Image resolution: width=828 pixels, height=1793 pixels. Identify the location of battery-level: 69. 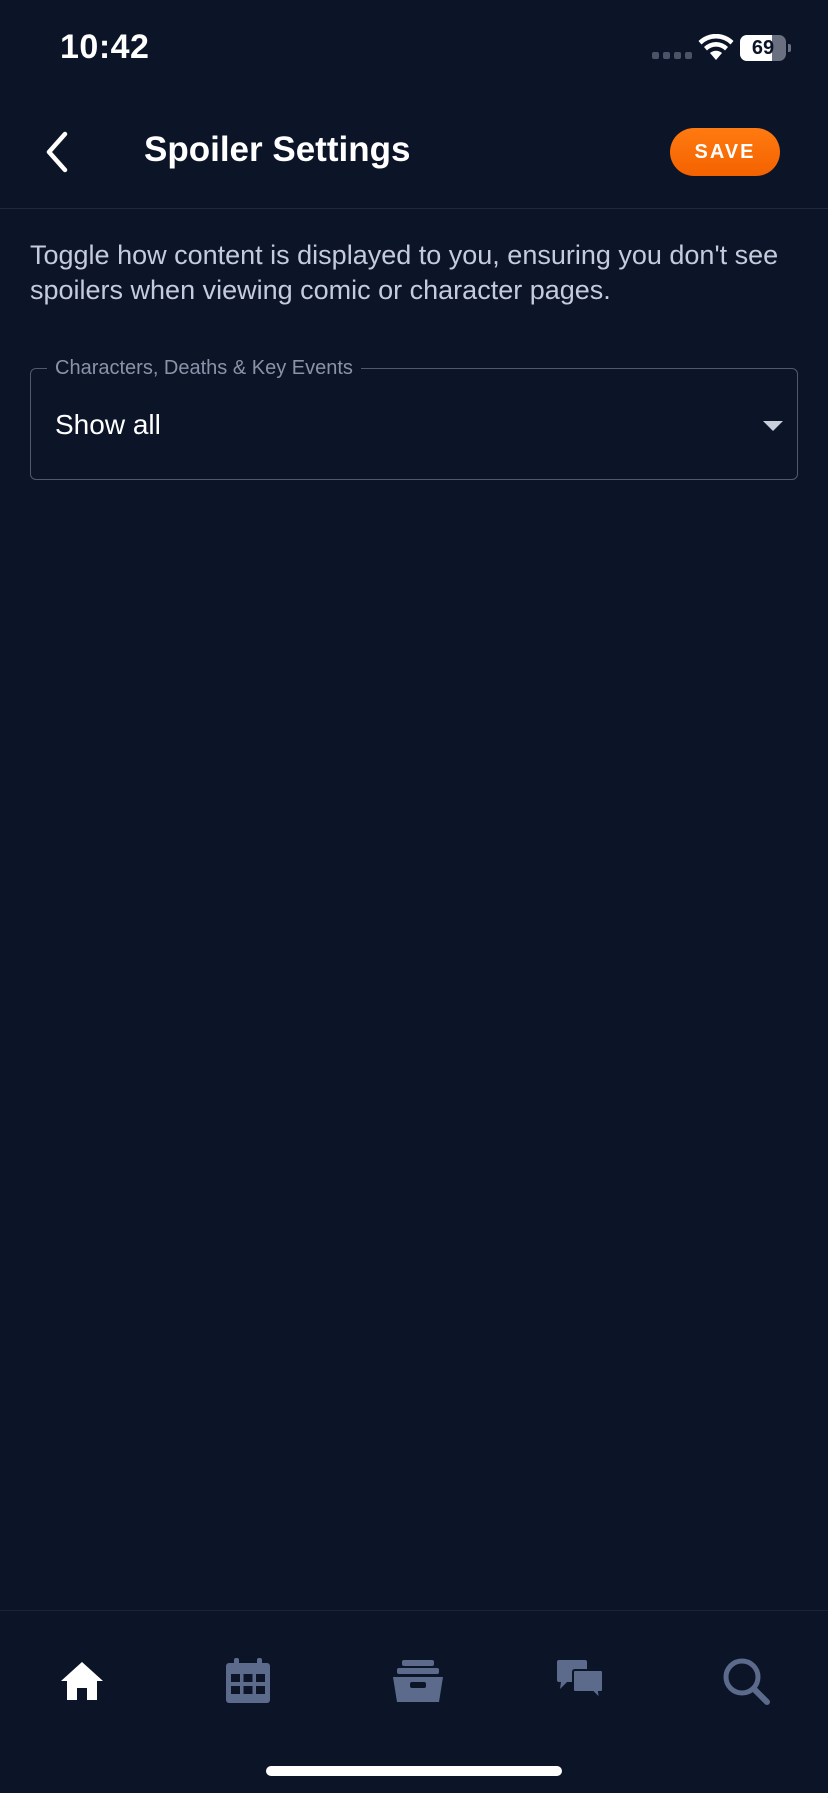
(763, 48).